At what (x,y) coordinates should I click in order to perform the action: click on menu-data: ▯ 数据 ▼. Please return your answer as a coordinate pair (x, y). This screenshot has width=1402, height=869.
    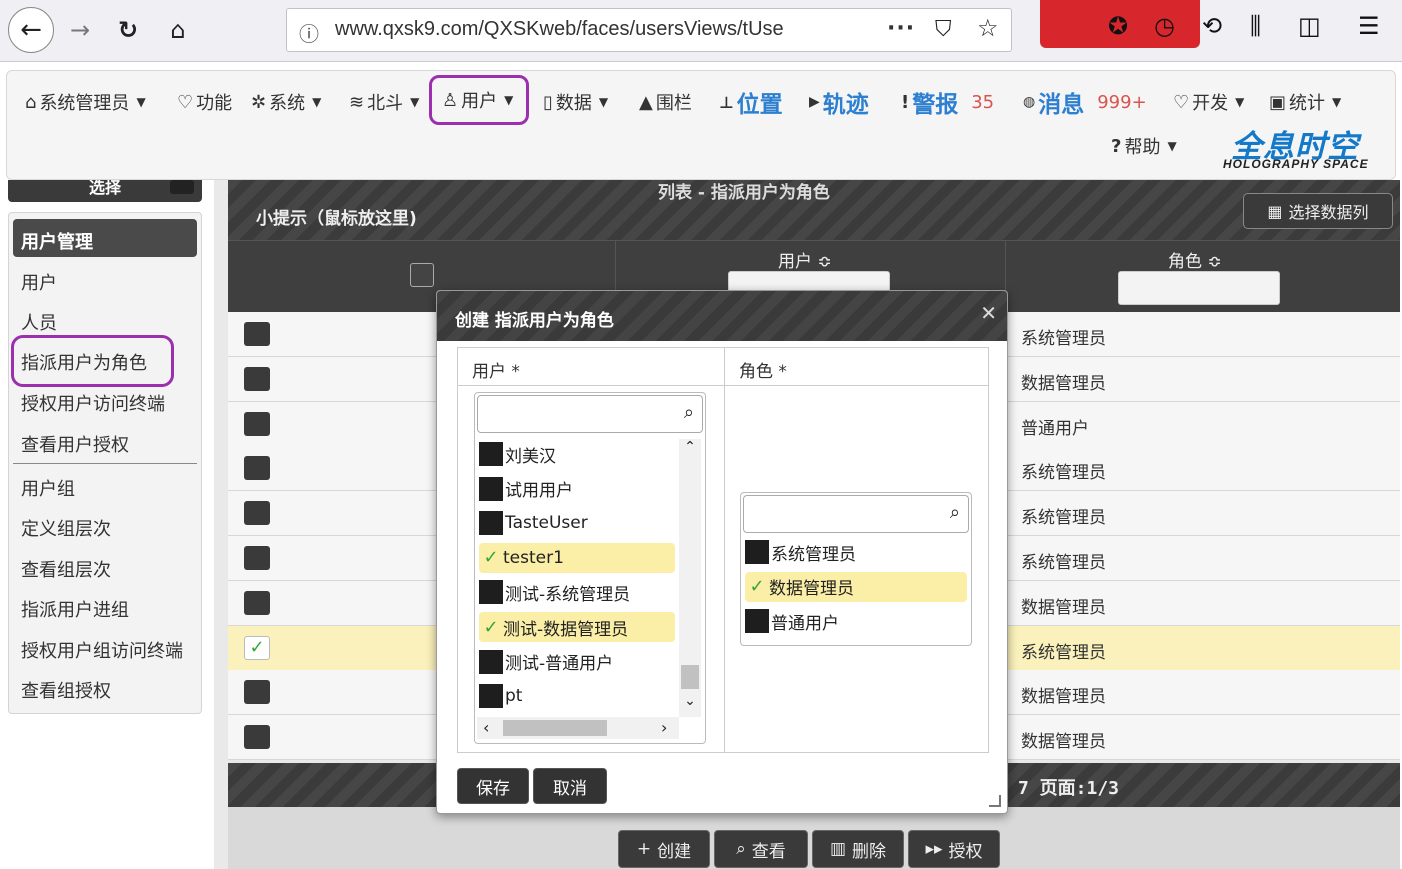
    Looking at the image, I should click on (575, 102).